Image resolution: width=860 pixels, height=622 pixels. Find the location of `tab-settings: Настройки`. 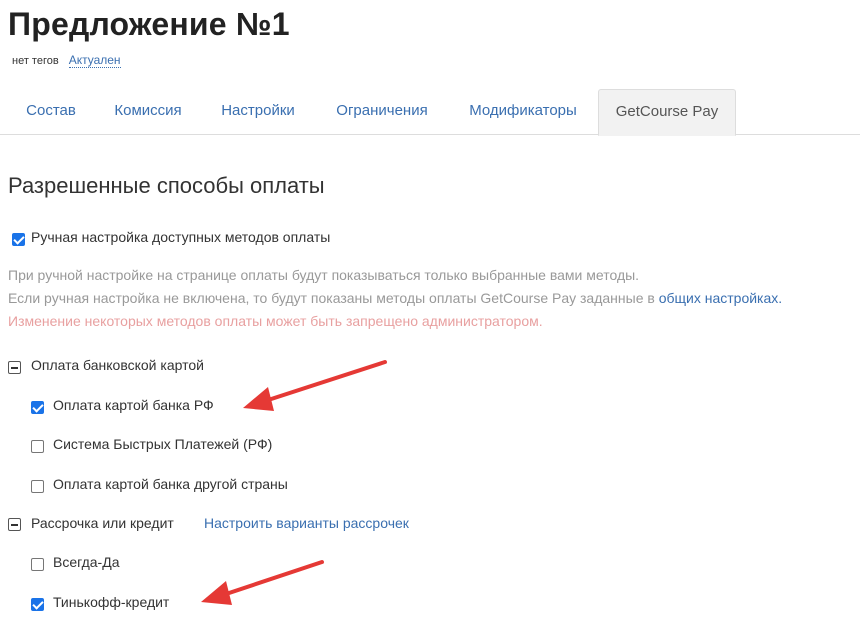

tab-settings: Настройки is located at coordinates (258, 112).